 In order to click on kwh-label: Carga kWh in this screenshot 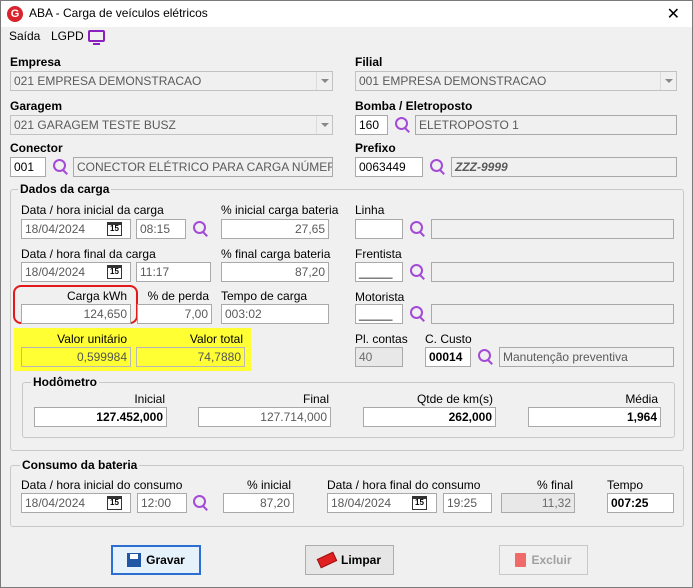, I will do `click(96, 296)`.